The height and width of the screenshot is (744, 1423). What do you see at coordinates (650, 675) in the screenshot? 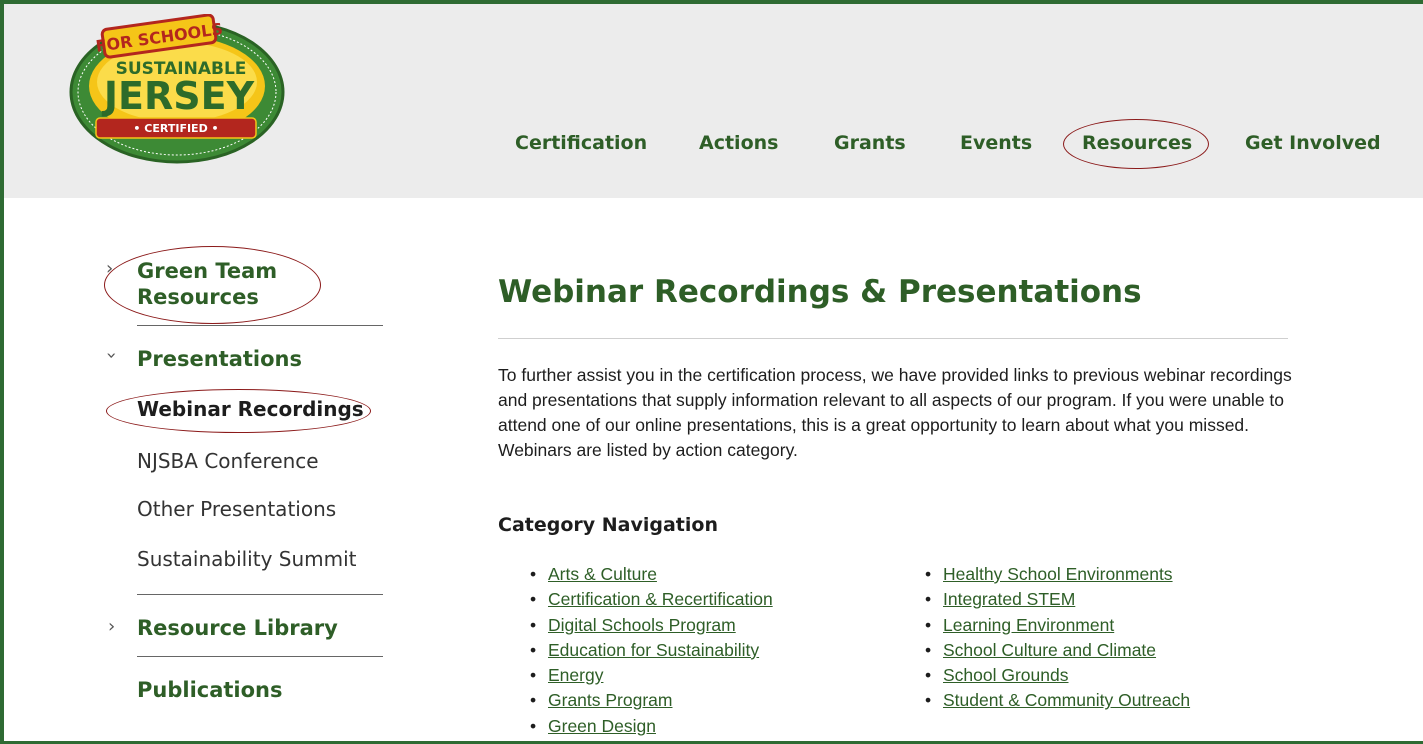
I see `list-item: Energy` at bounding box center [650, 675].